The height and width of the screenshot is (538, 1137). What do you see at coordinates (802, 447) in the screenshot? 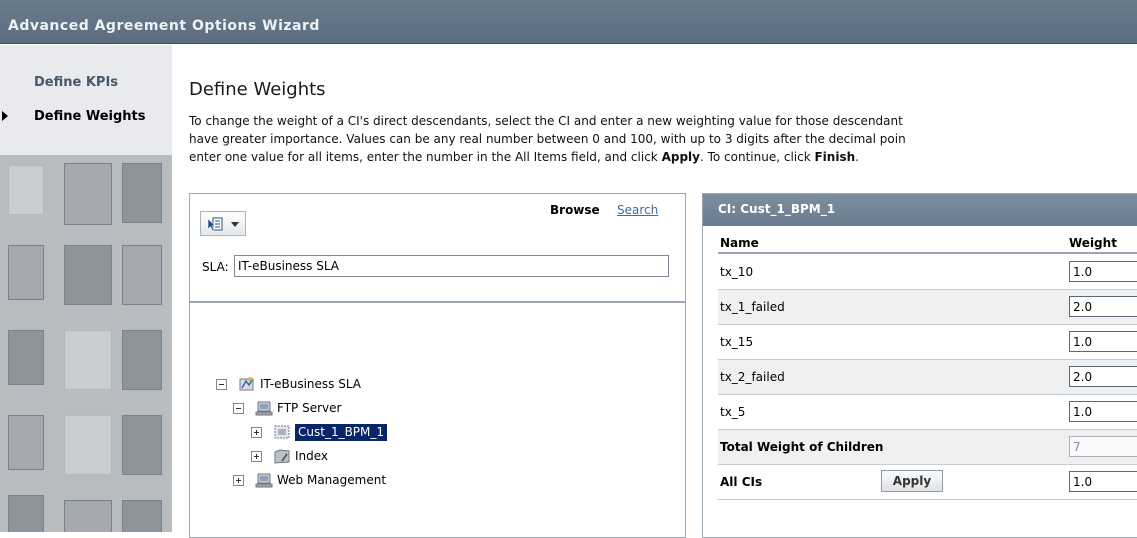
I see `total-weight-label: Total Weight of Children` at bounding box center [802, 447].